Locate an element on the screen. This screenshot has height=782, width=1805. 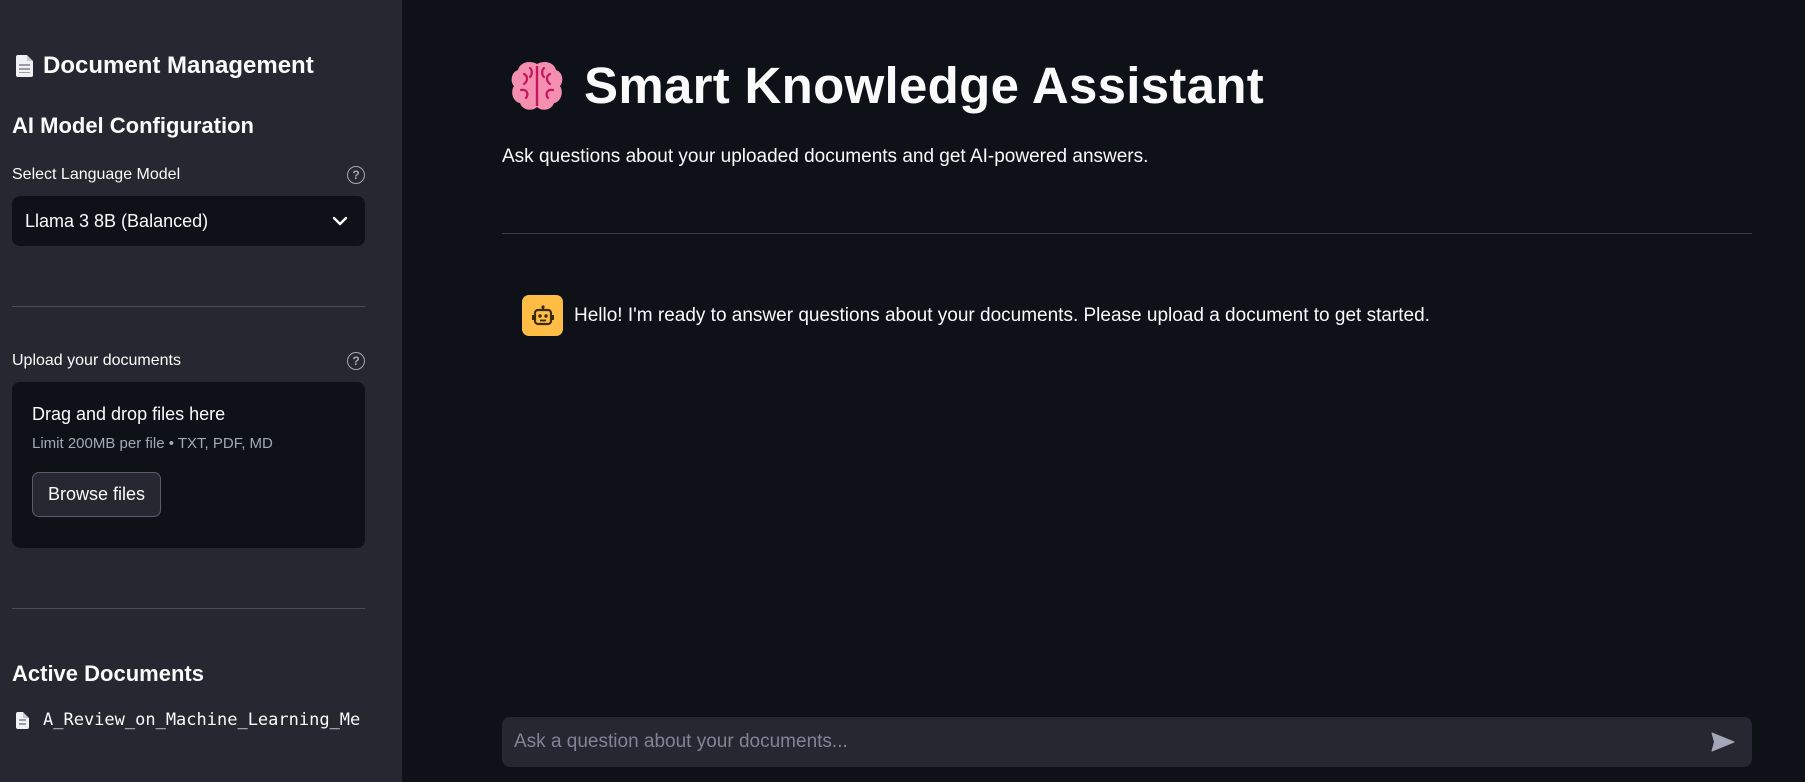
brain-icon is located at coordinates (537, 86).